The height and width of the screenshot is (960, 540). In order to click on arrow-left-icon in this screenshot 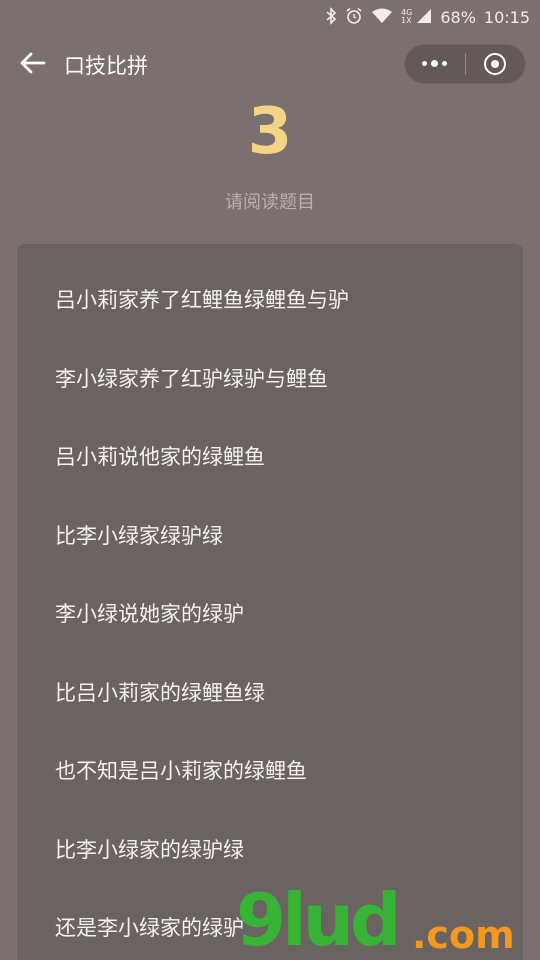, I will do `click(33, 63)`.